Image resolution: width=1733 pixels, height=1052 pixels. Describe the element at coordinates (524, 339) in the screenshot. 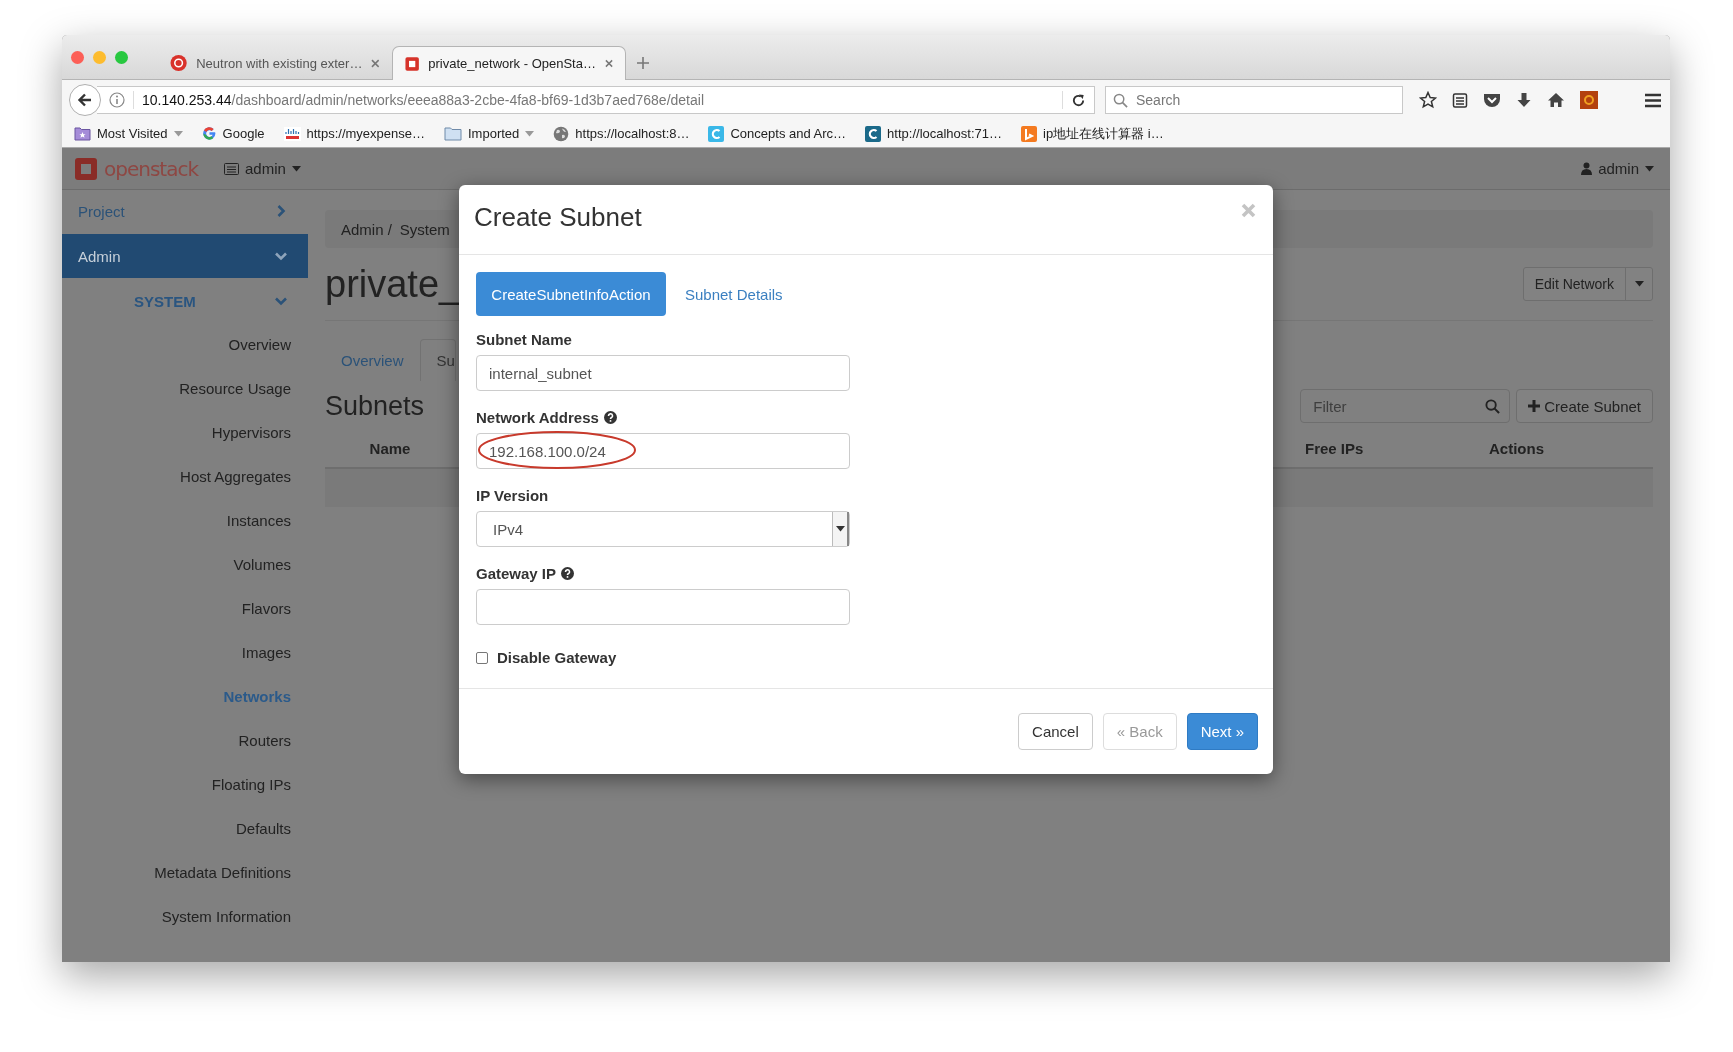

I see `field-label: Subnet Name` at that location.